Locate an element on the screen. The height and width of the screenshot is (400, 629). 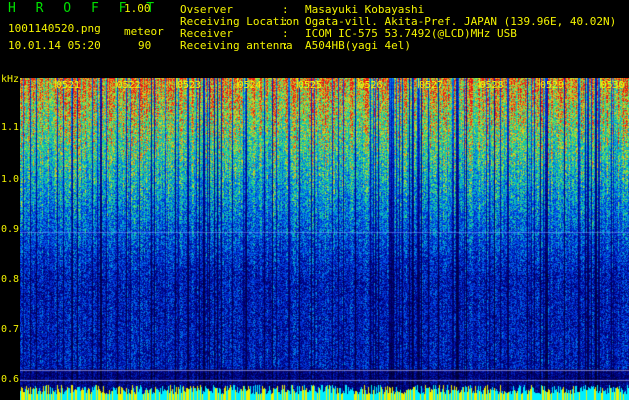
observation-mode: meteor is located at coordinates (144, 31).